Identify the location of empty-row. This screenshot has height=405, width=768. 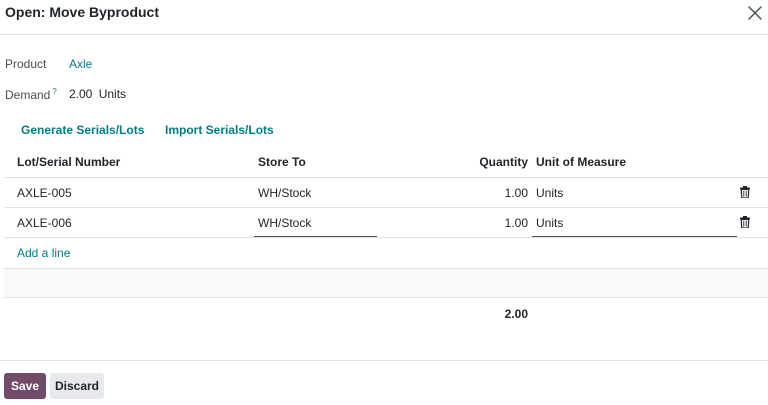
(386, 283).